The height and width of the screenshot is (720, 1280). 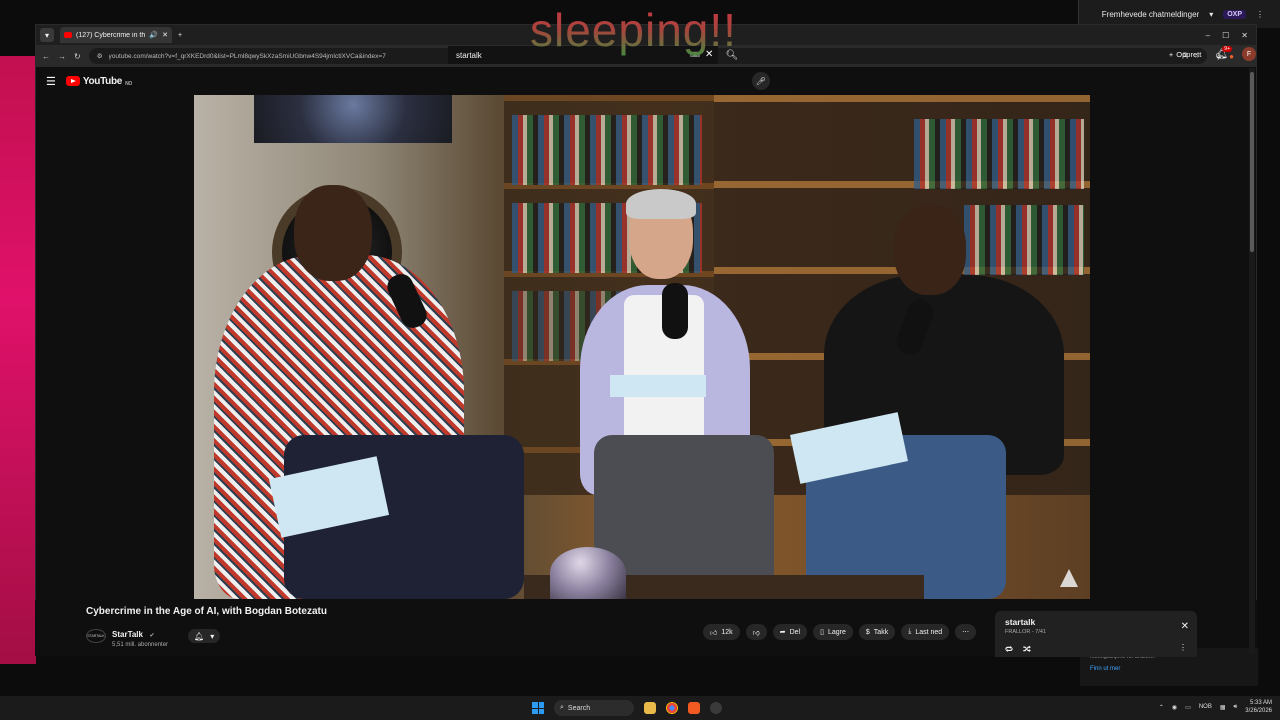 I want to click on flag-icon: ▭, so click(x=1188, y=707).